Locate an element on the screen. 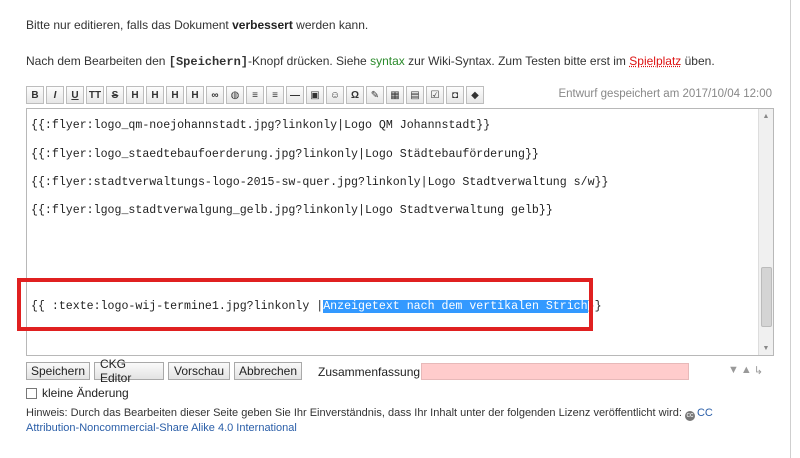 This screenshot has height=458, width=800. horizontal-rule-button: — is located at coordinates (295, 95).